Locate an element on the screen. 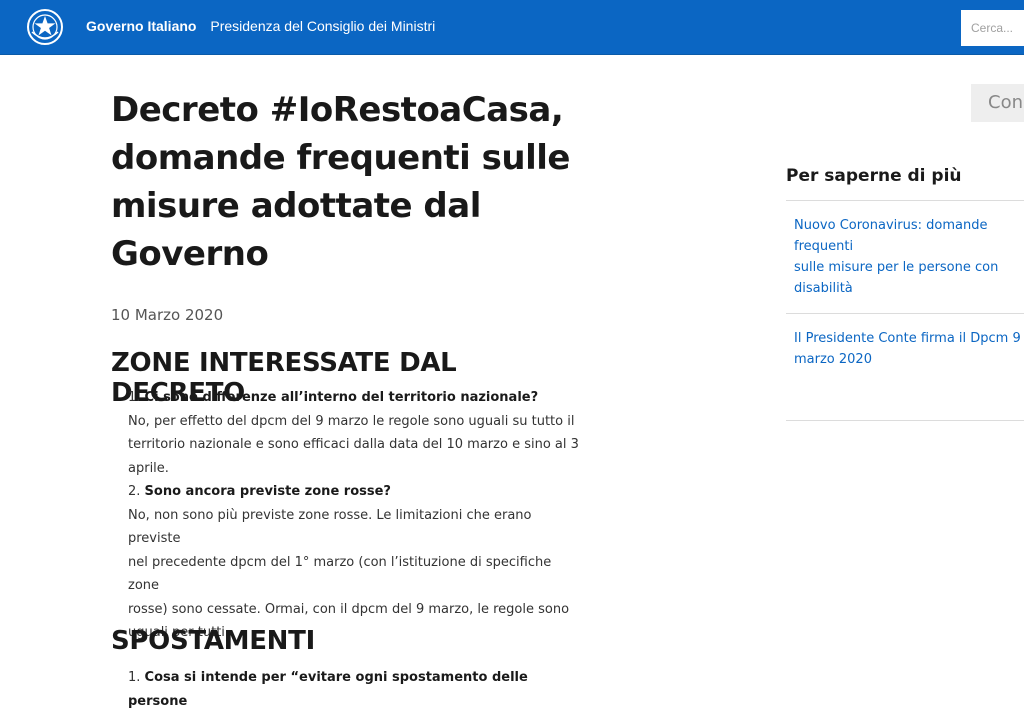  section-heading: SPOSTAMENTI is located at coordinates (213, 641).